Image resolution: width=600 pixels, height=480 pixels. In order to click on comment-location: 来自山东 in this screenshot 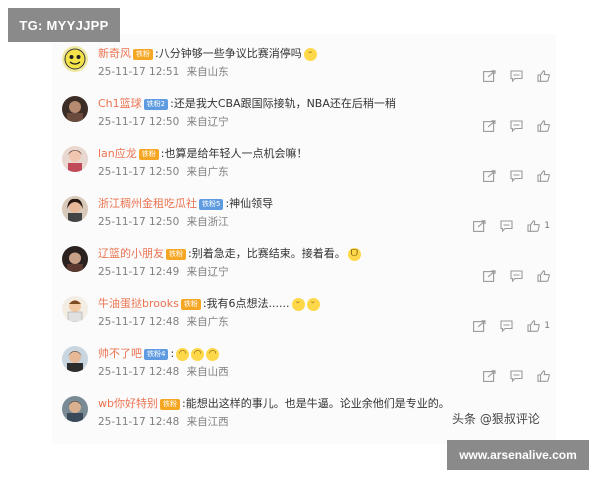, I will do `click(207, 72)`.